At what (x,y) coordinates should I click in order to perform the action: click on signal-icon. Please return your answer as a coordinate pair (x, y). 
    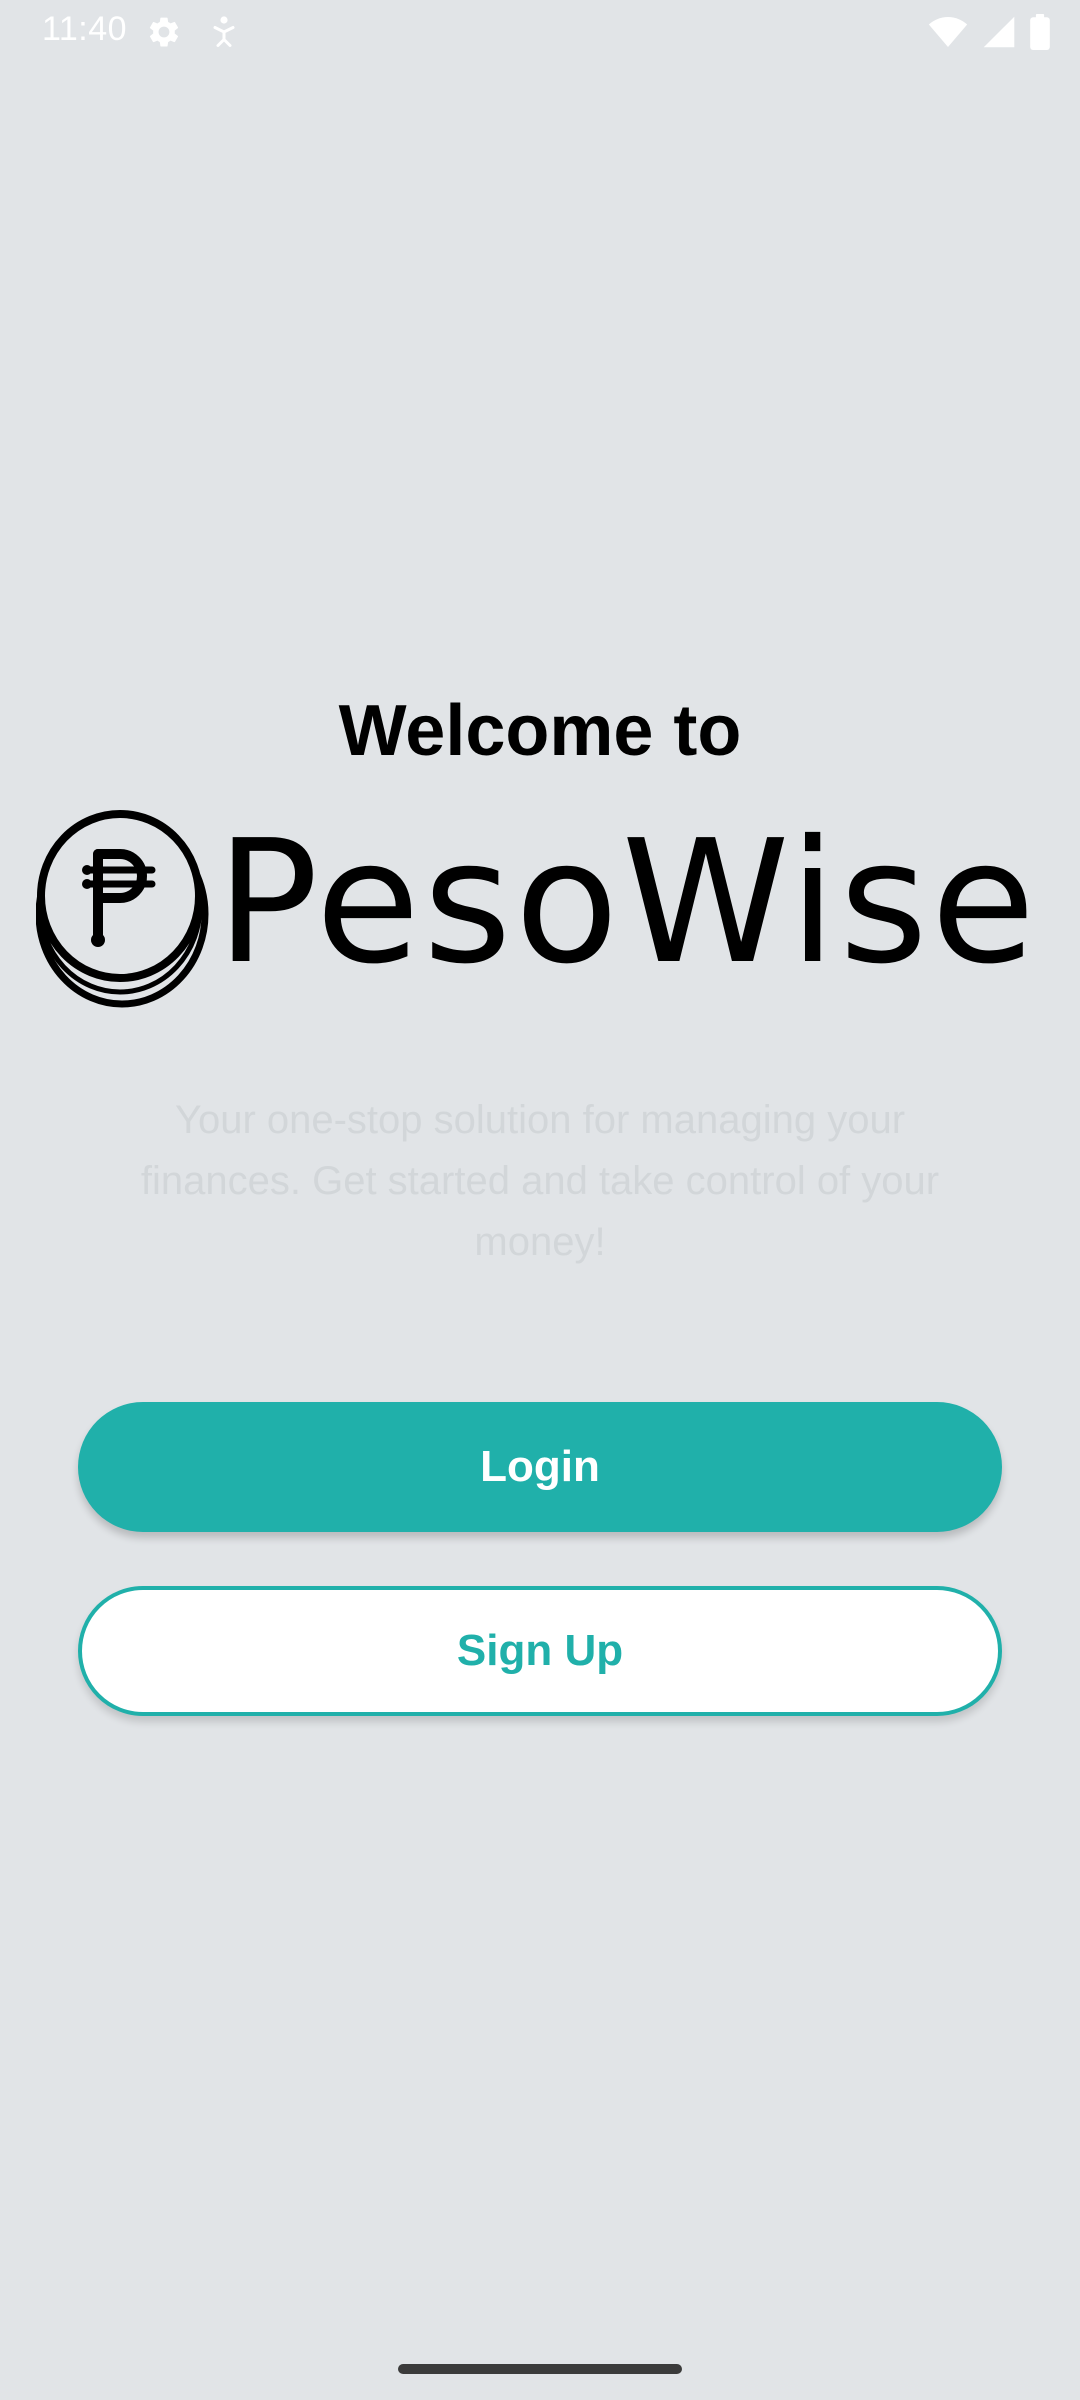
    Looking at the image, I should click on (999, 34).